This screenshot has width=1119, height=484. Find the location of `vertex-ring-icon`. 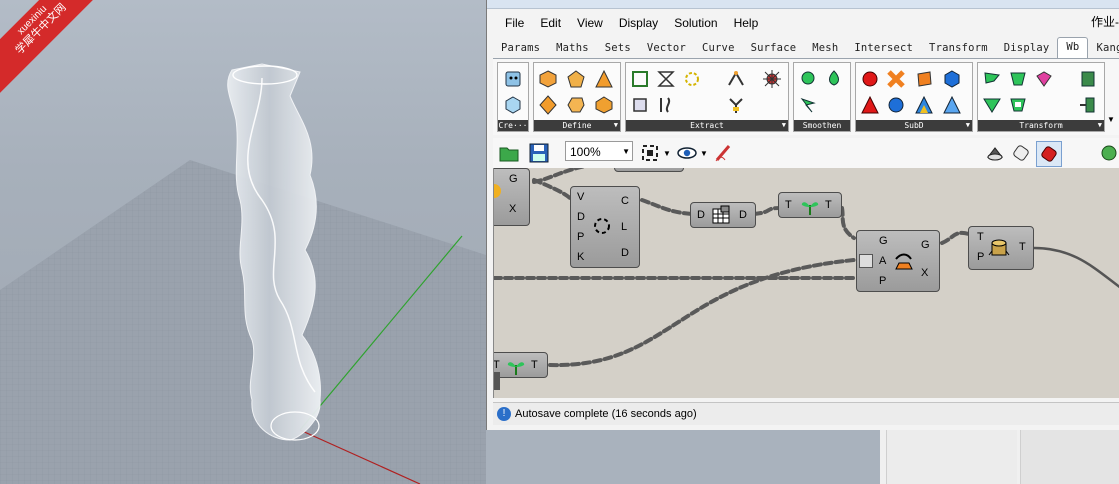

vertex-ring-icon is located at coordinates (692, 79).